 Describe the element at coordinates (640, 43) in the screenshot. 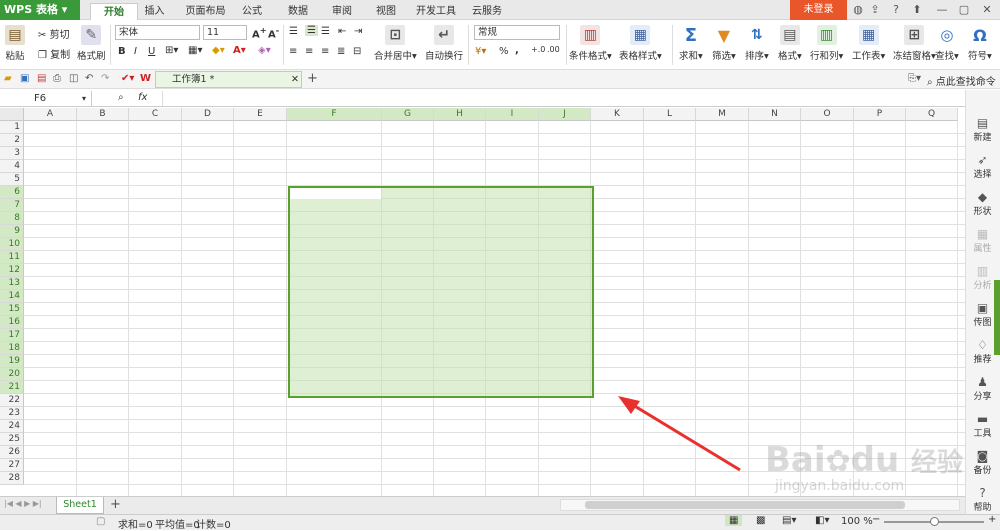

I see `table-style-button: ▦ 表格样式▾` at that location.